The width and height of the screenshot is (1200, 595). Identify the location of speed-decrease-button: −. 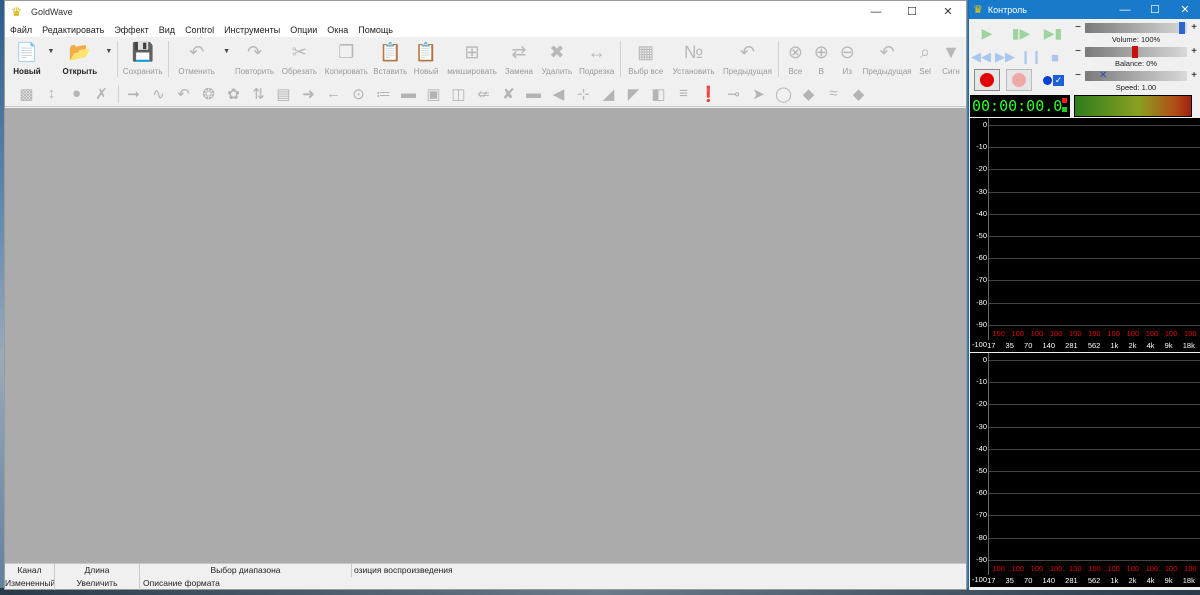
(1078, 76).